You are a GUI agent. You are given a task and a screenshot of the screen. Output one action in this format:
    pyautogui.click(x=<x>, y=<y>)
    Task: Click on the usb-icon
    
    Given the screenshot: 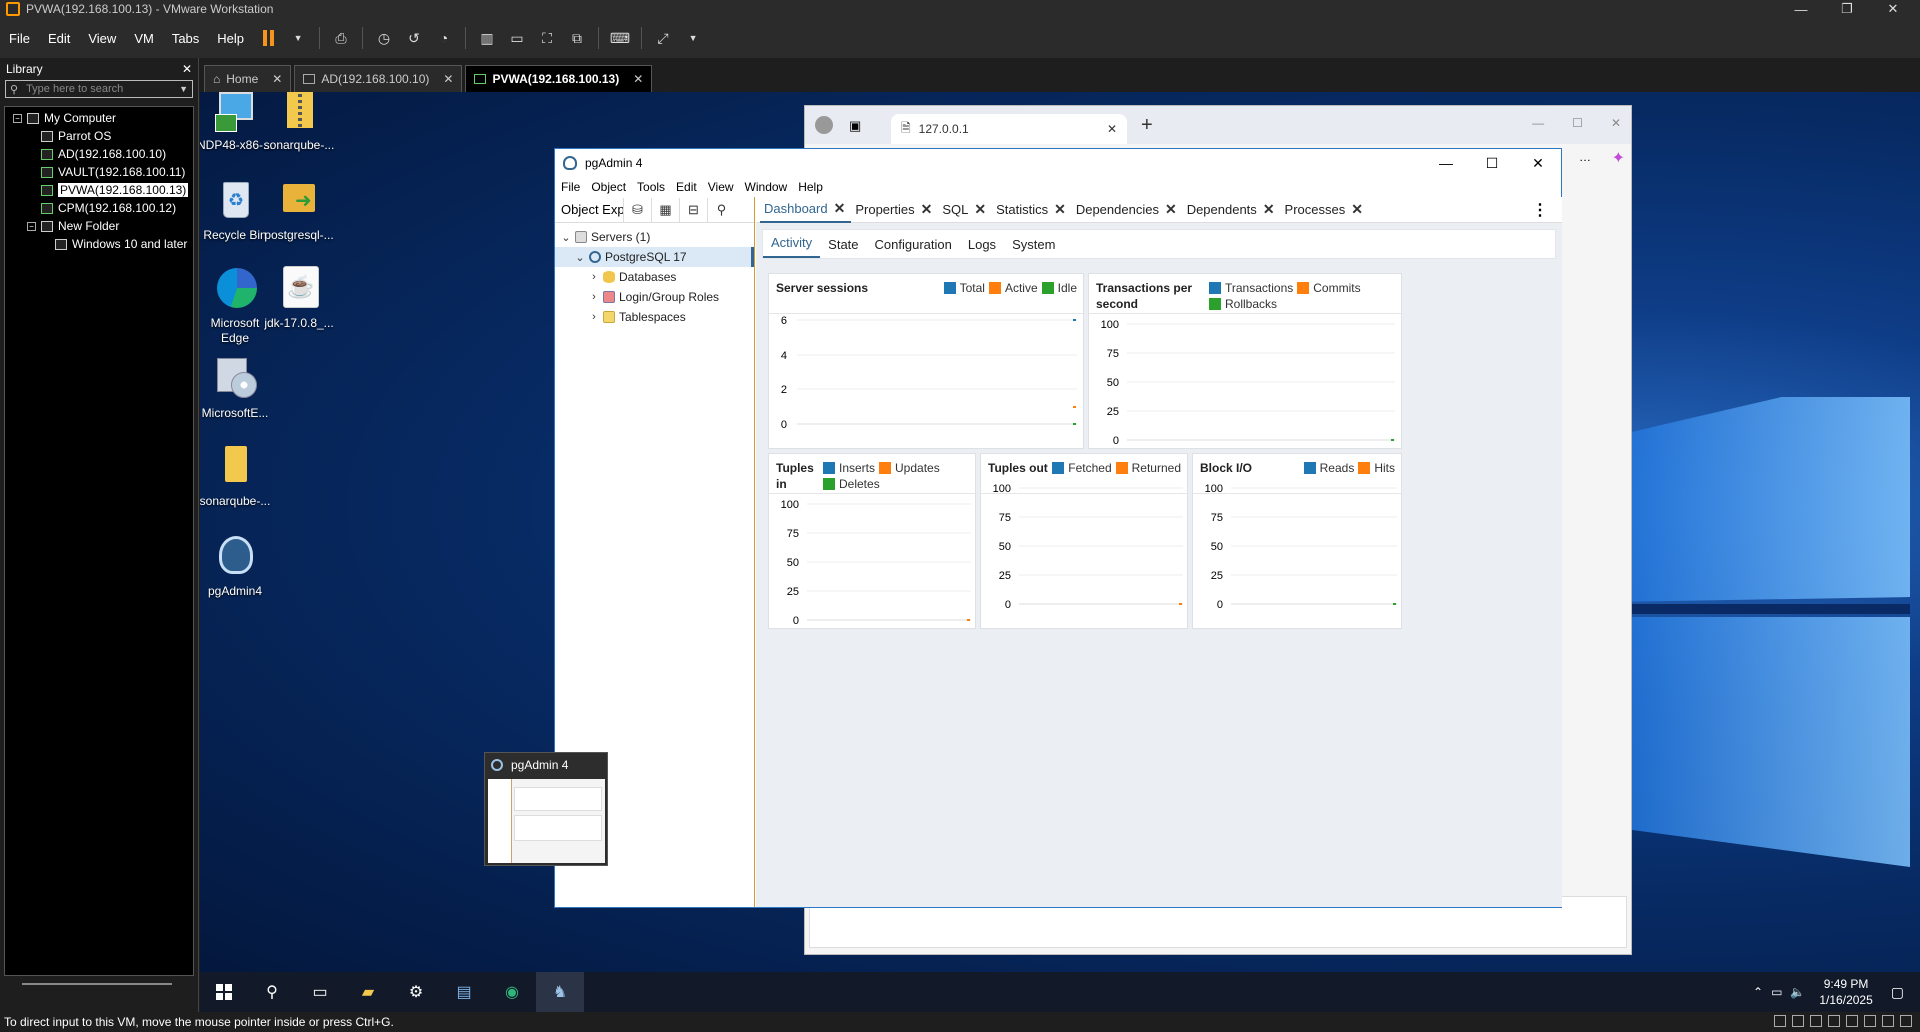 What is the action you would take?
    pyautogui.click(x=1834, y=1021)
    